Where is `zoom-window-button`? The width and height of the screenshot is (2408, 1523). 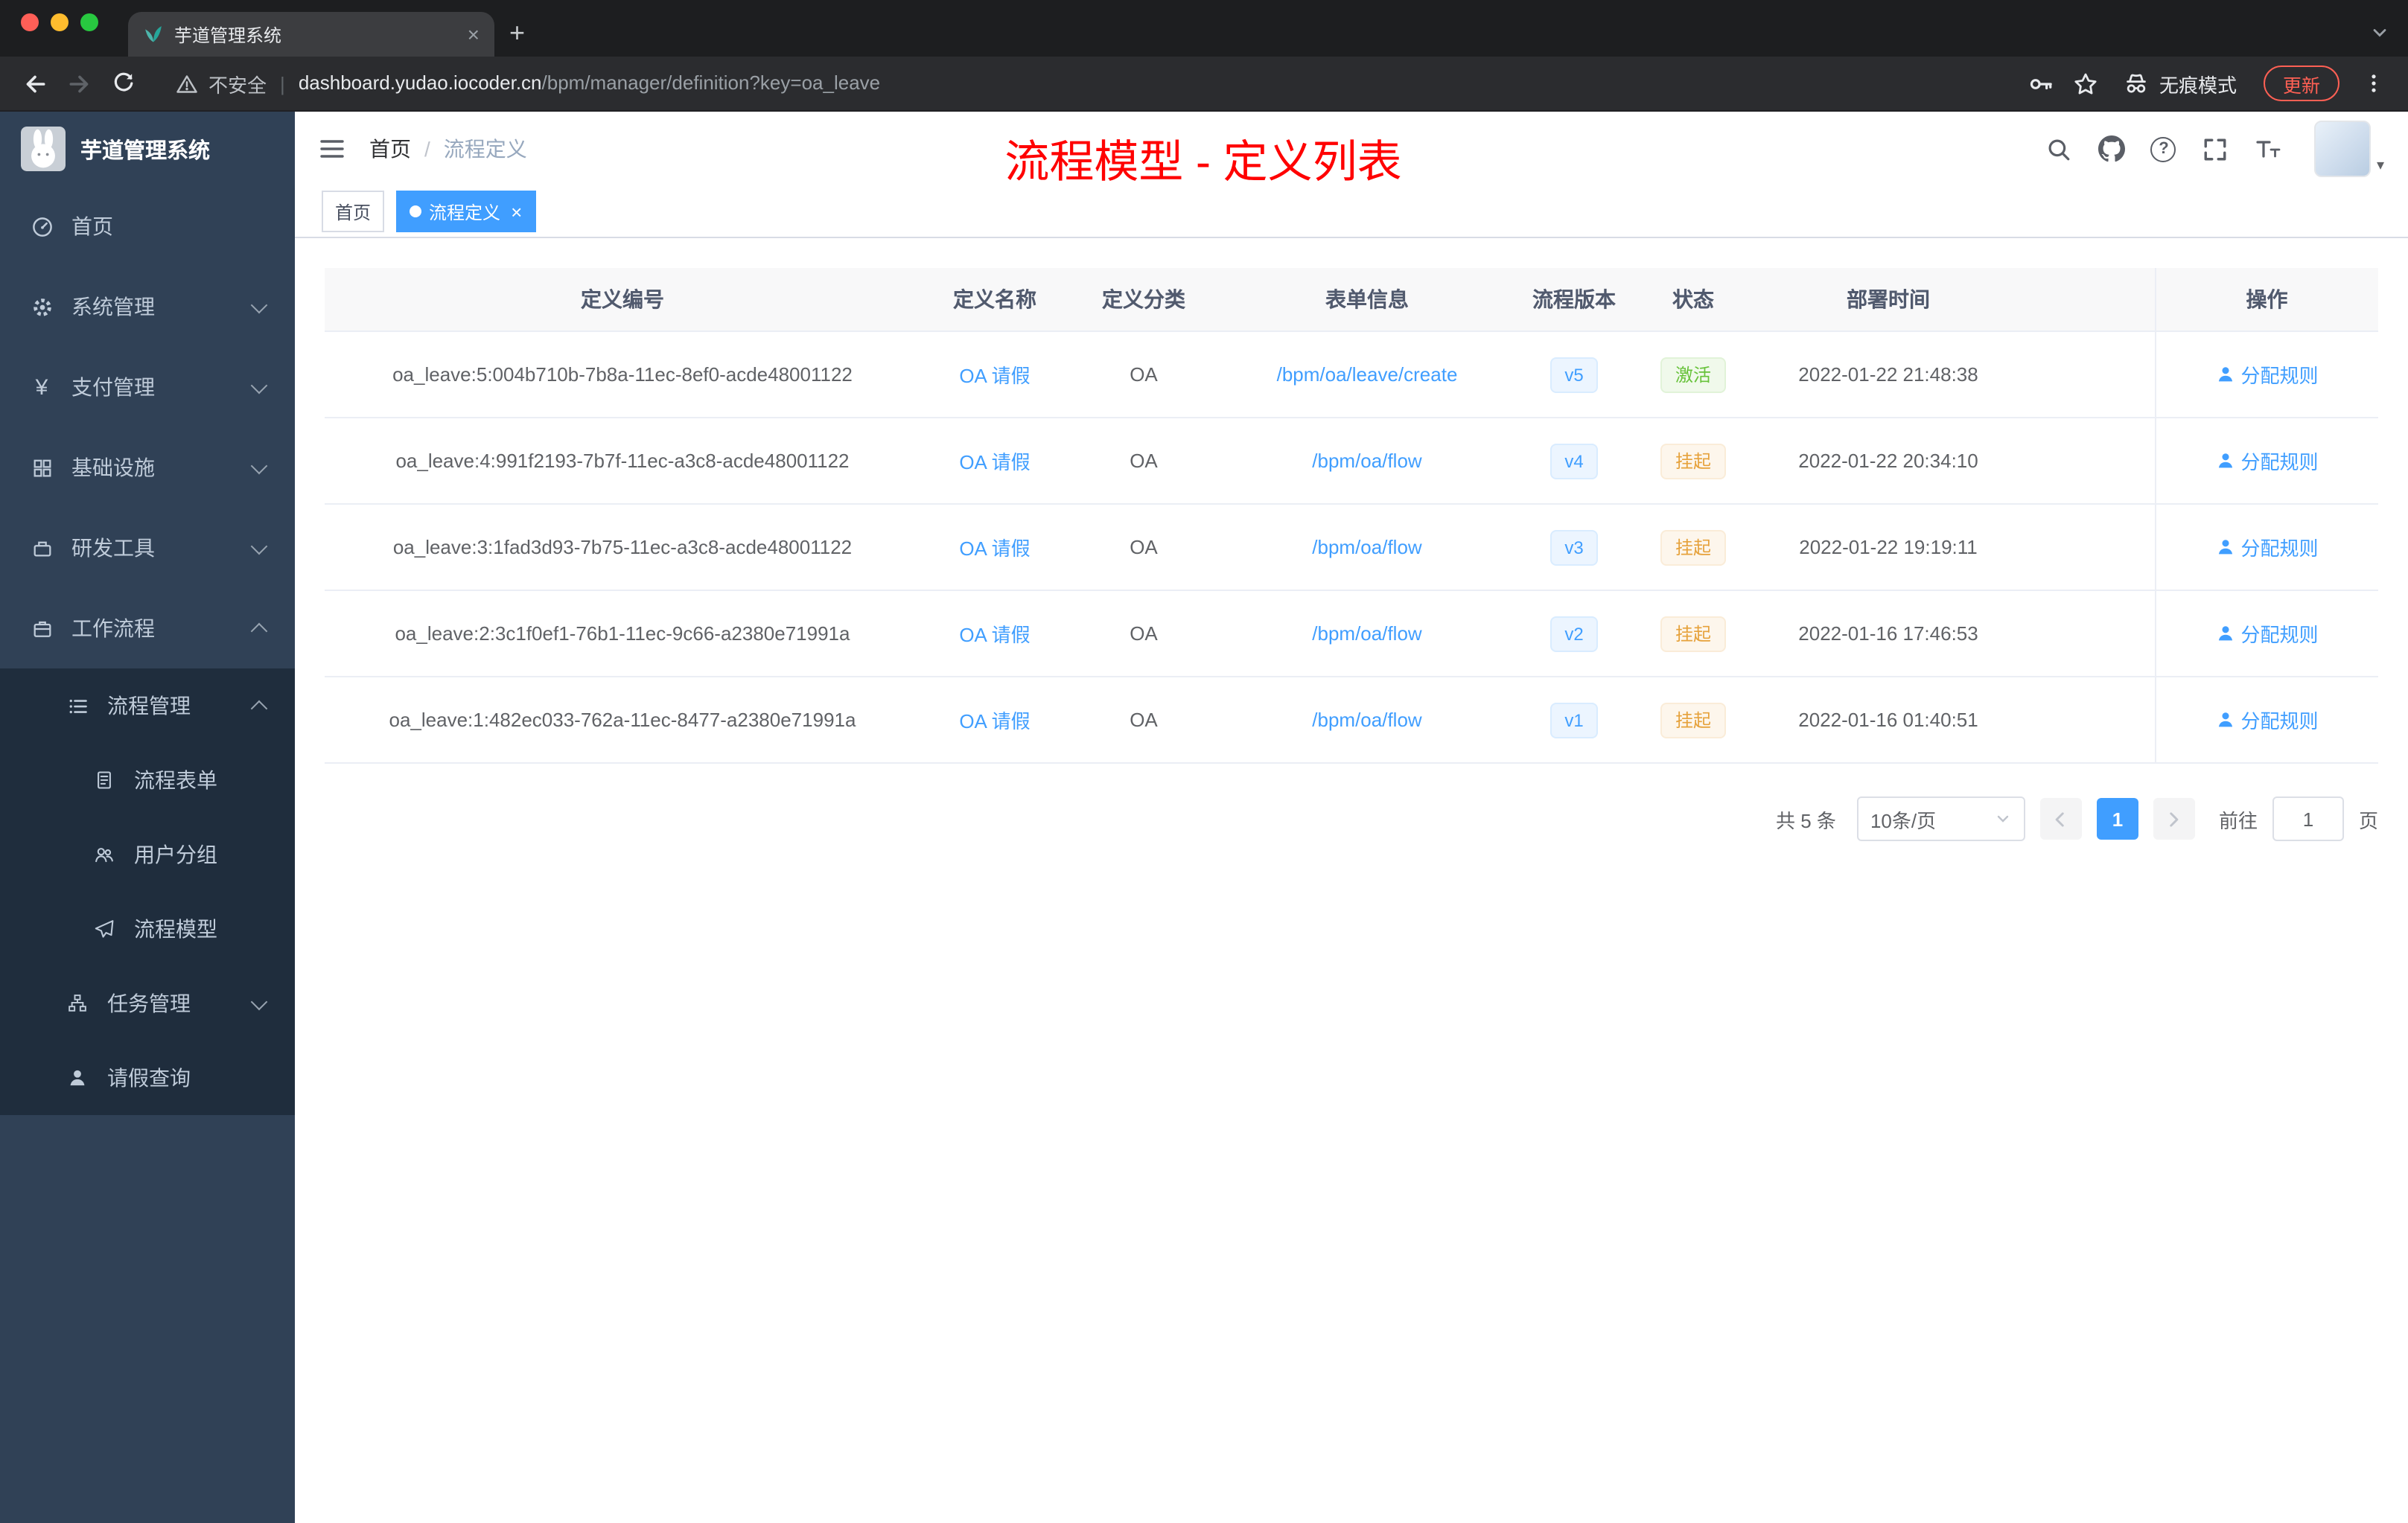
zoom-window-button is located at coordinates (89, 22).